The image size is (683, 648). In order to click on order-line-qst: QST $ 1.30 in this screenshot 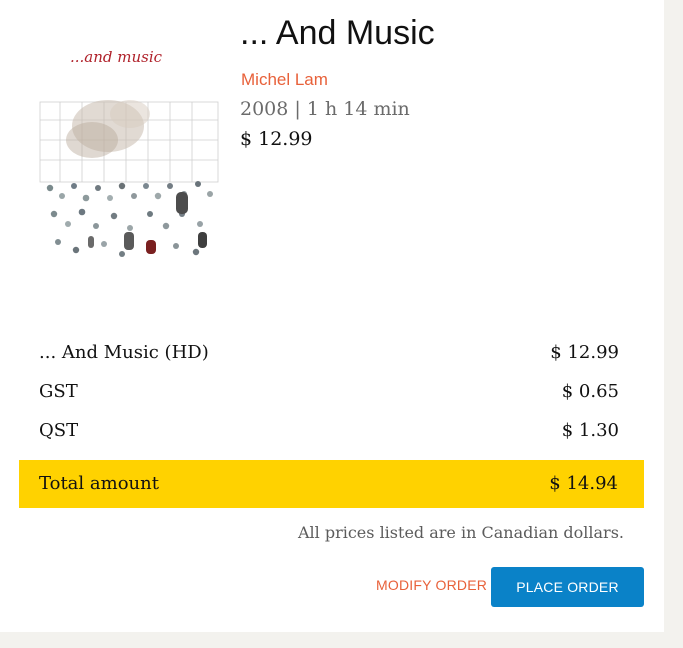, I will do `click(329, 430)`.